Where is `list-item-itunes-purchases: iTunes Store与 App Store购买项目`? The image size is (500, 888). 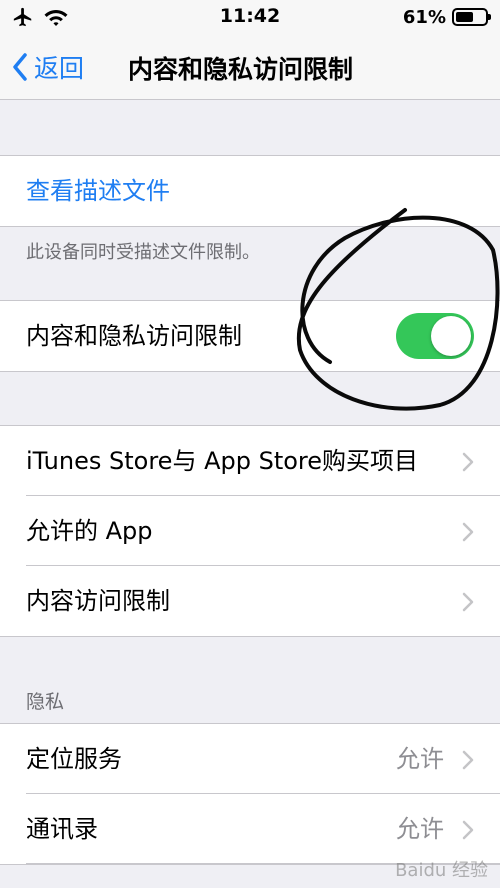
list-item-itunes-purchases: iTunes Store与 App Store购买项目 is located at coordinates (250, 461).